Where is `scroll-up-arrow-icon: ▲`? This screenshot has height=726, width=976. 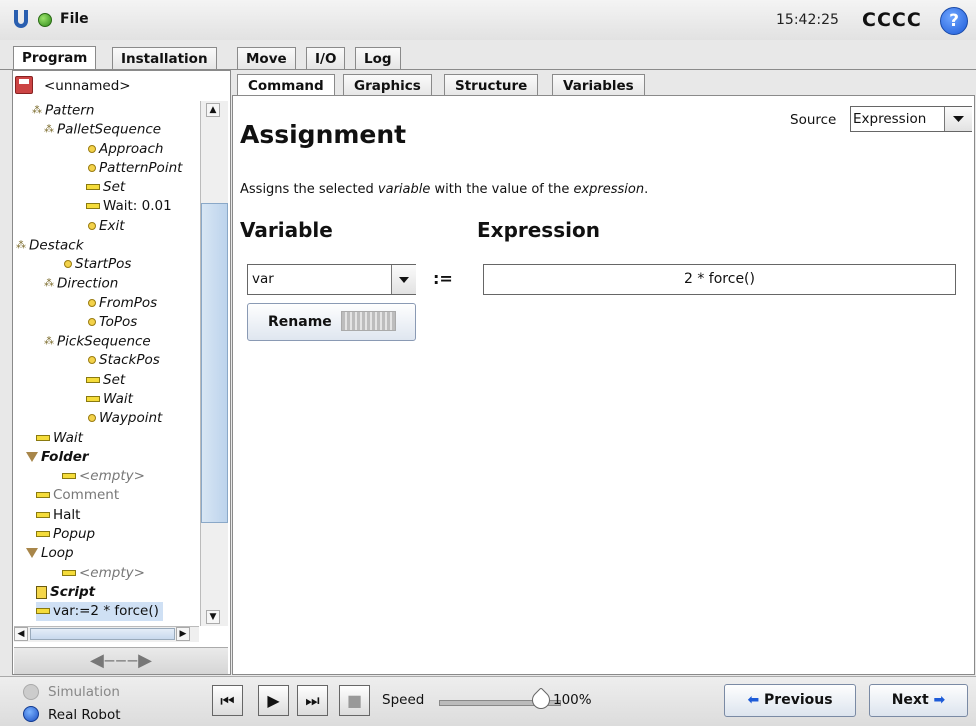 scroll-up-arrow-icon: ▲ is located at coordinates (213, 110).